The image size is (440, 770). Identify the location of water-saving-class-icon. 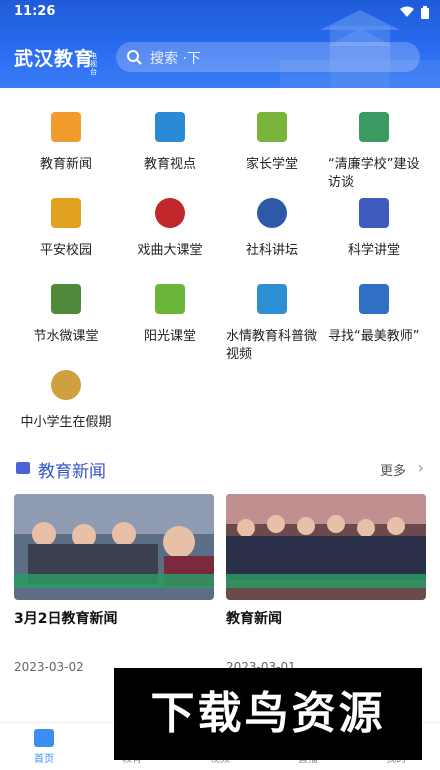
(66, 299).